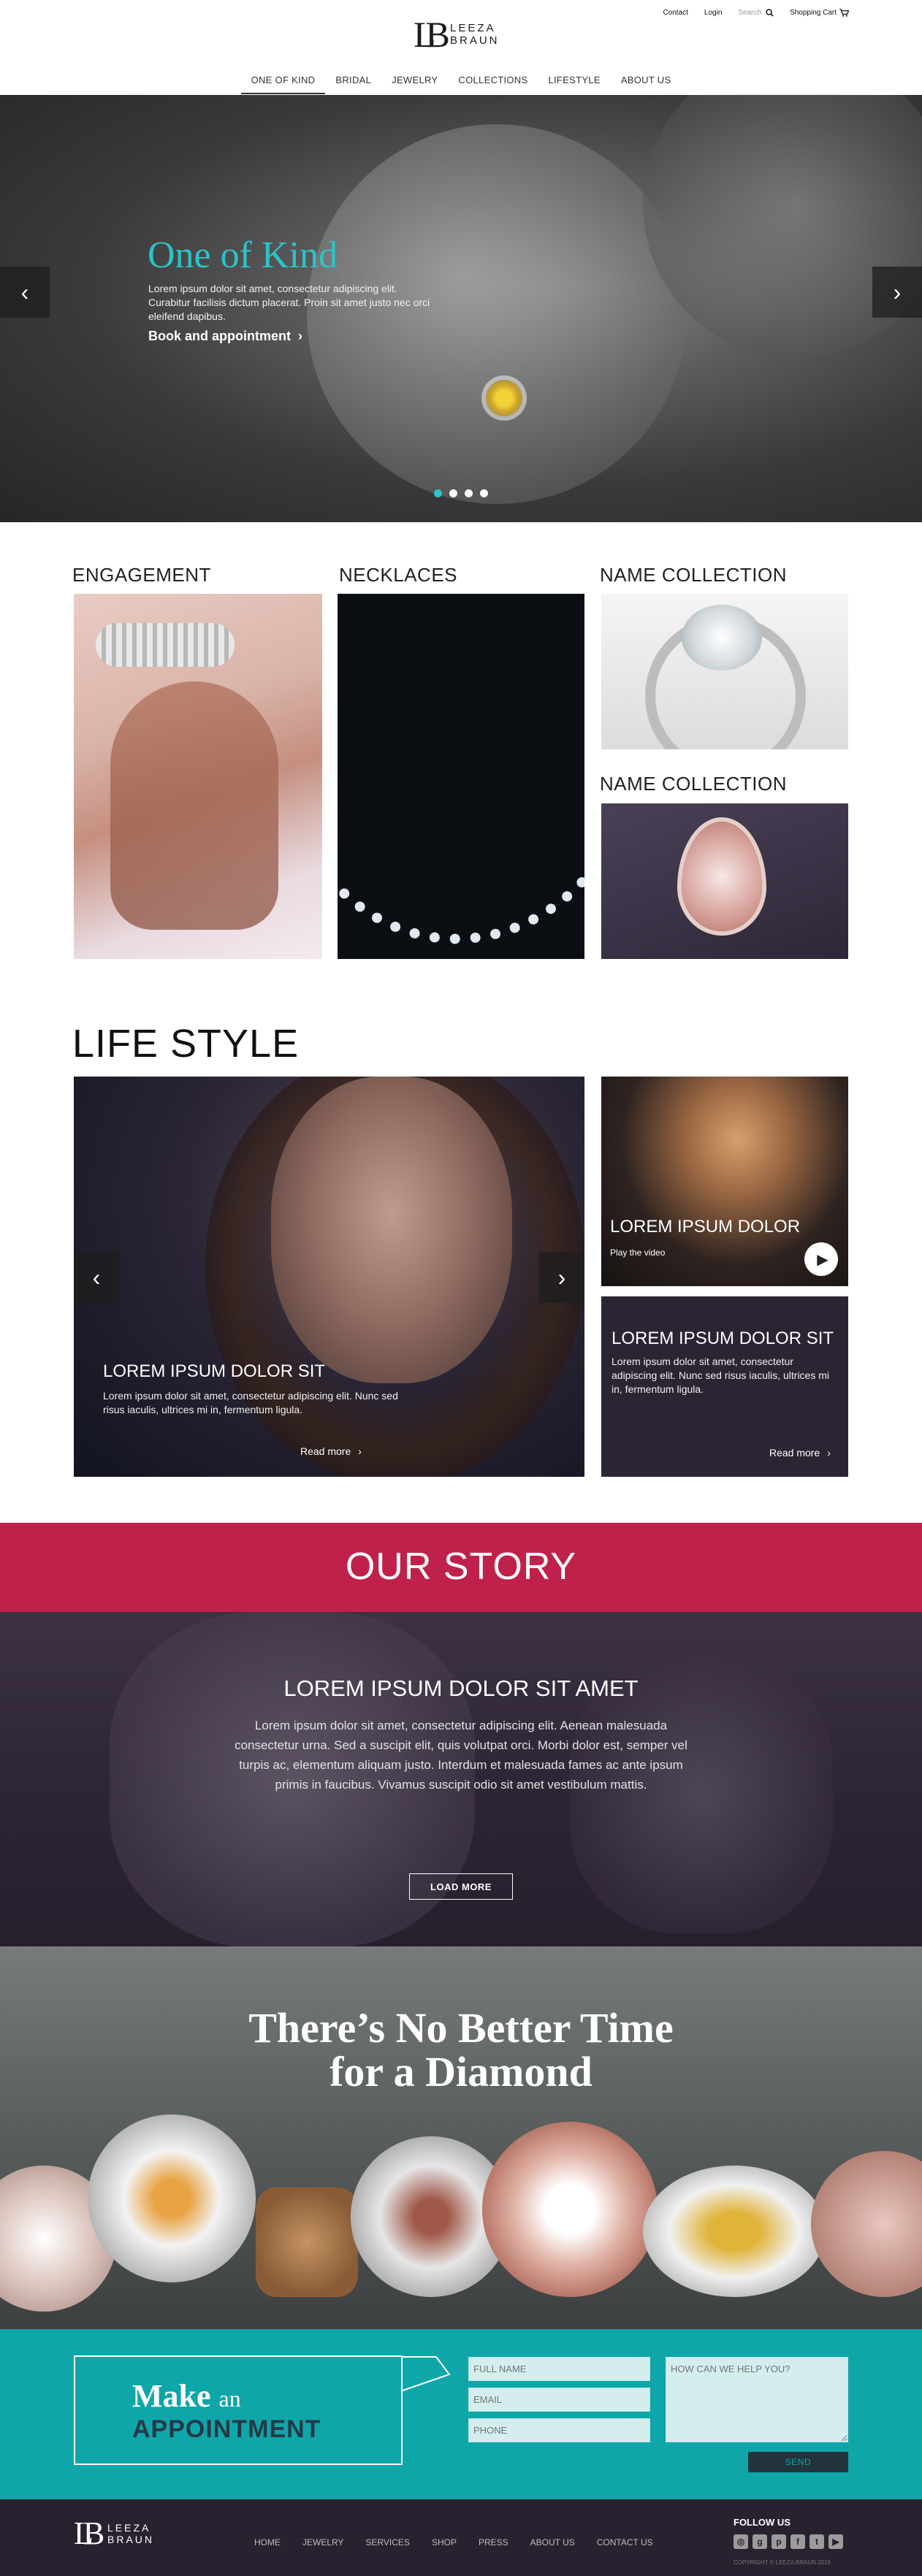 The image size is (922, 2576). I want to click on play-icon: ▶, so click(823, 1259).